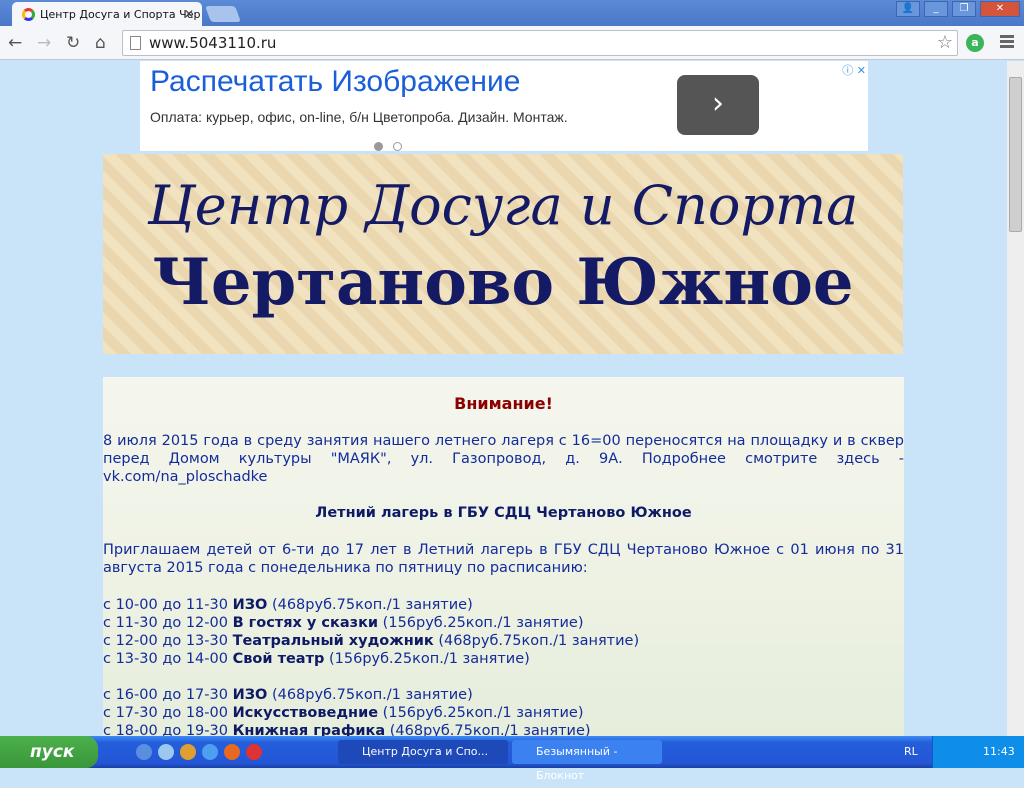 This screenshot has height=788, width=1024. What do you see at coordinates (333, 641) in the screenshot?
I see `schedule-name: Театральный художник` at bounding box center [333, 641].